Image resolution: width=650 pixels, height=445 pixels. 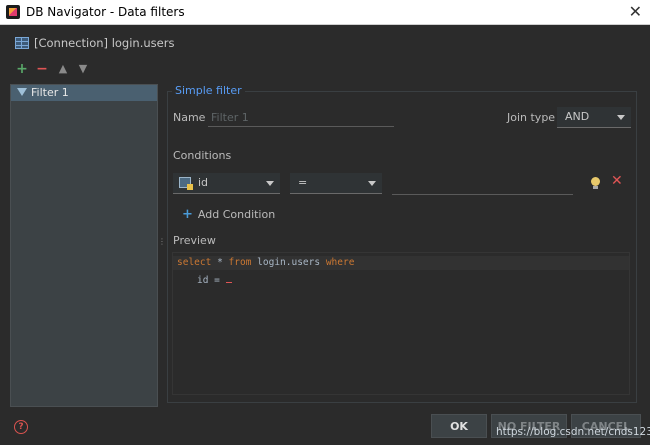 I want to click on conditions-label: Conditions, so click(x=202, y=155).